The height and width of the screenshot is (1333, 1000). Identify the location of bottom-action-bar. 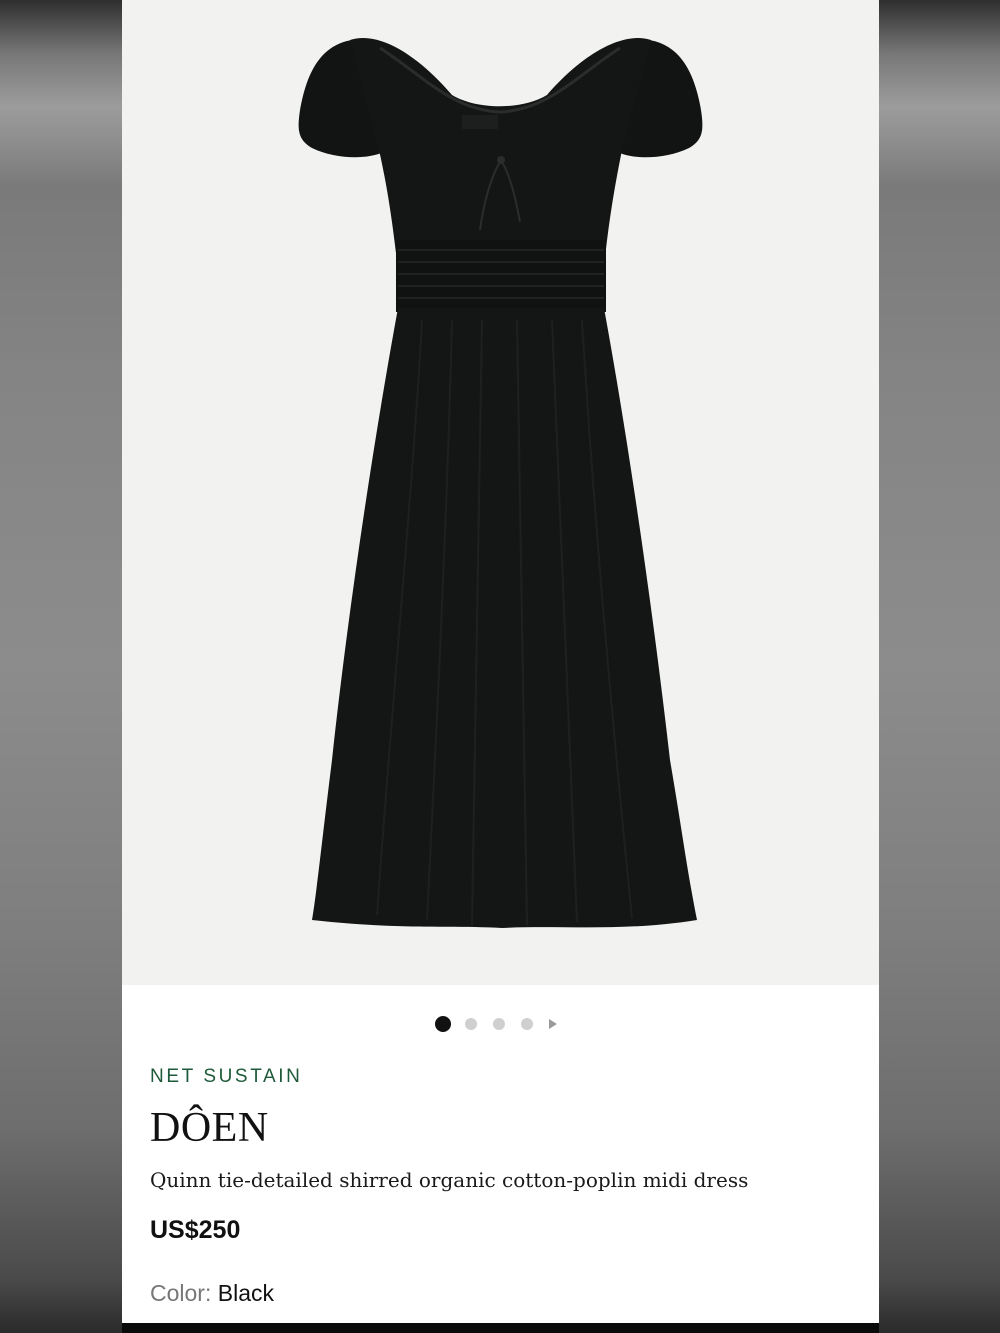
(500, 1328).